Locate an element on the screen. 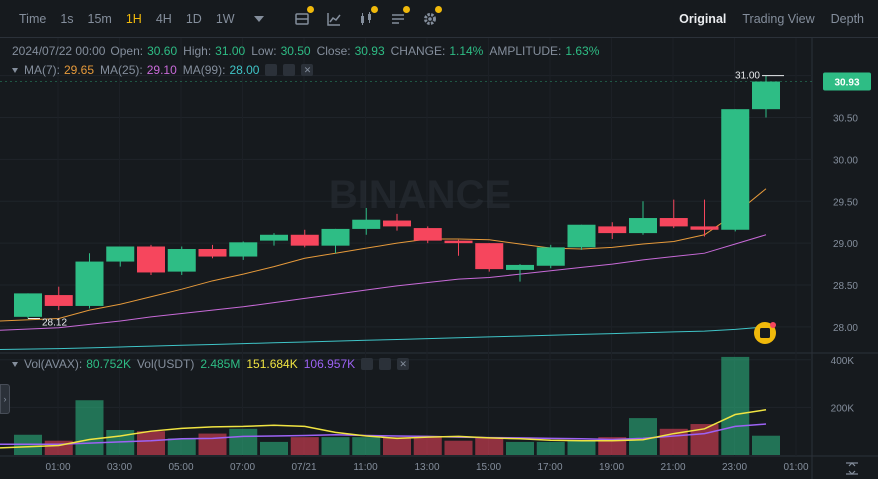 The height and width of the screenshot is (479, 878). time-tick-label: 05:00 is located at coordinates (180, 467).